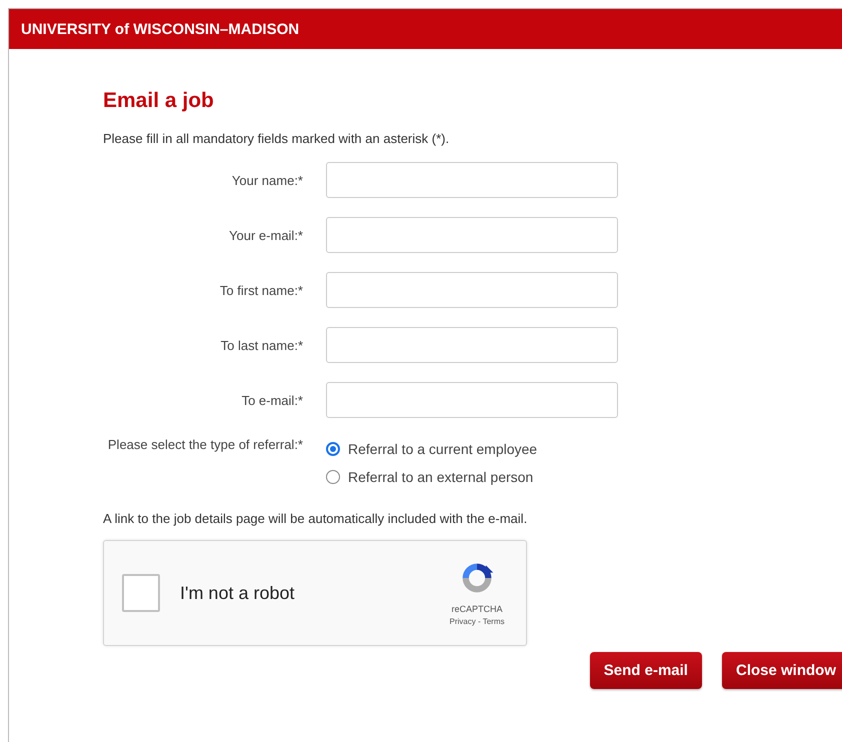  What do you see at coordinates (315, 518) in the screenshot?
I see `note-text: A link to the job details page will be automatically included with the e-mail.` at bounding box center [315, 518].